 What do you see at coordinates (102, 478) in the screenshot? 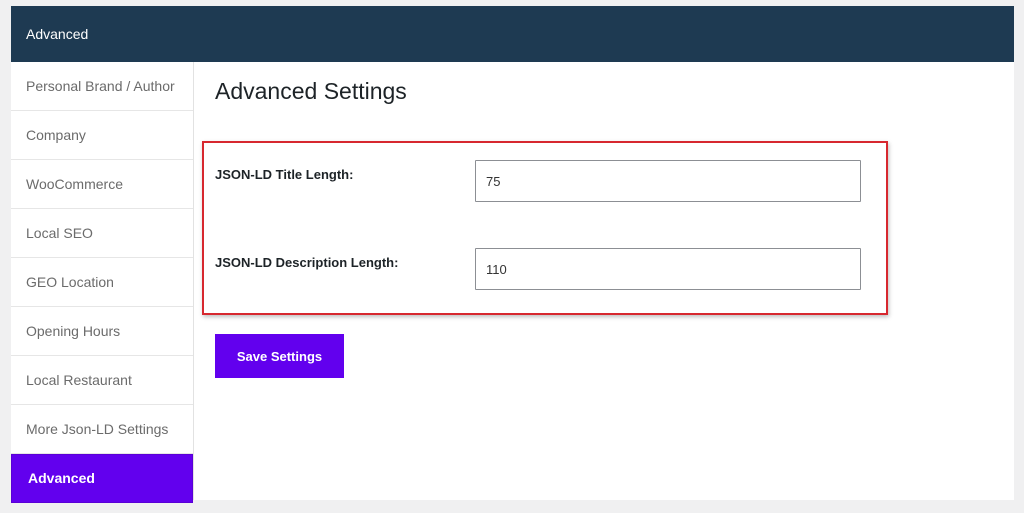
I see `sidebar-item-advanced: Advanced` at bounding box center [102, 478].